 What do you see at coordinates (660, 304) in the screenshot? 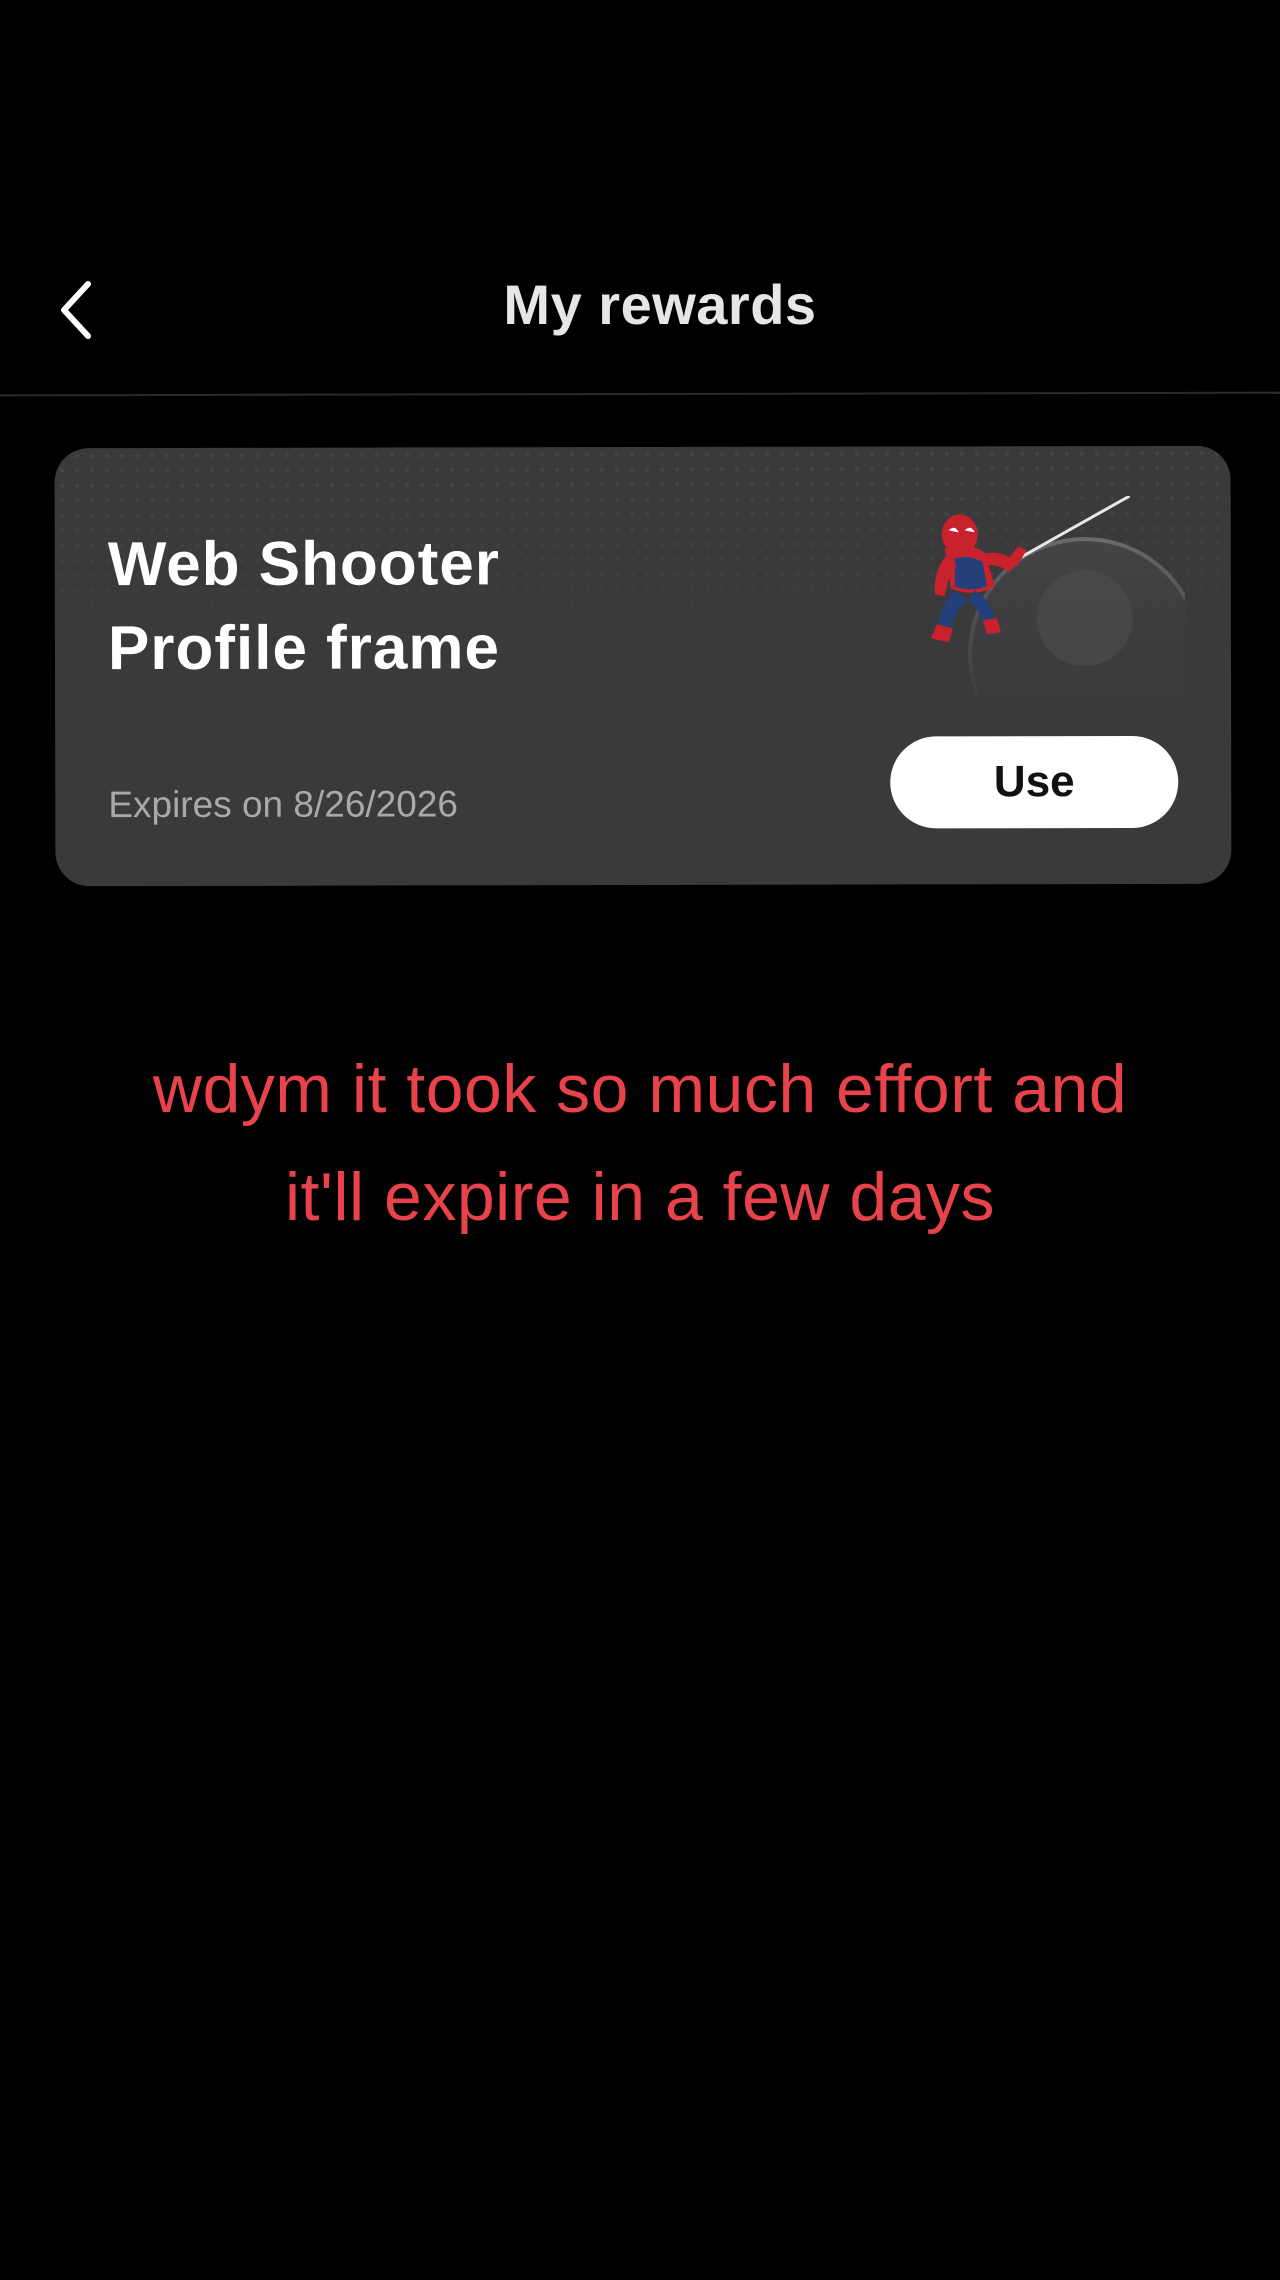
I see `page-title: My rewards` at bounding box center [660, 304].